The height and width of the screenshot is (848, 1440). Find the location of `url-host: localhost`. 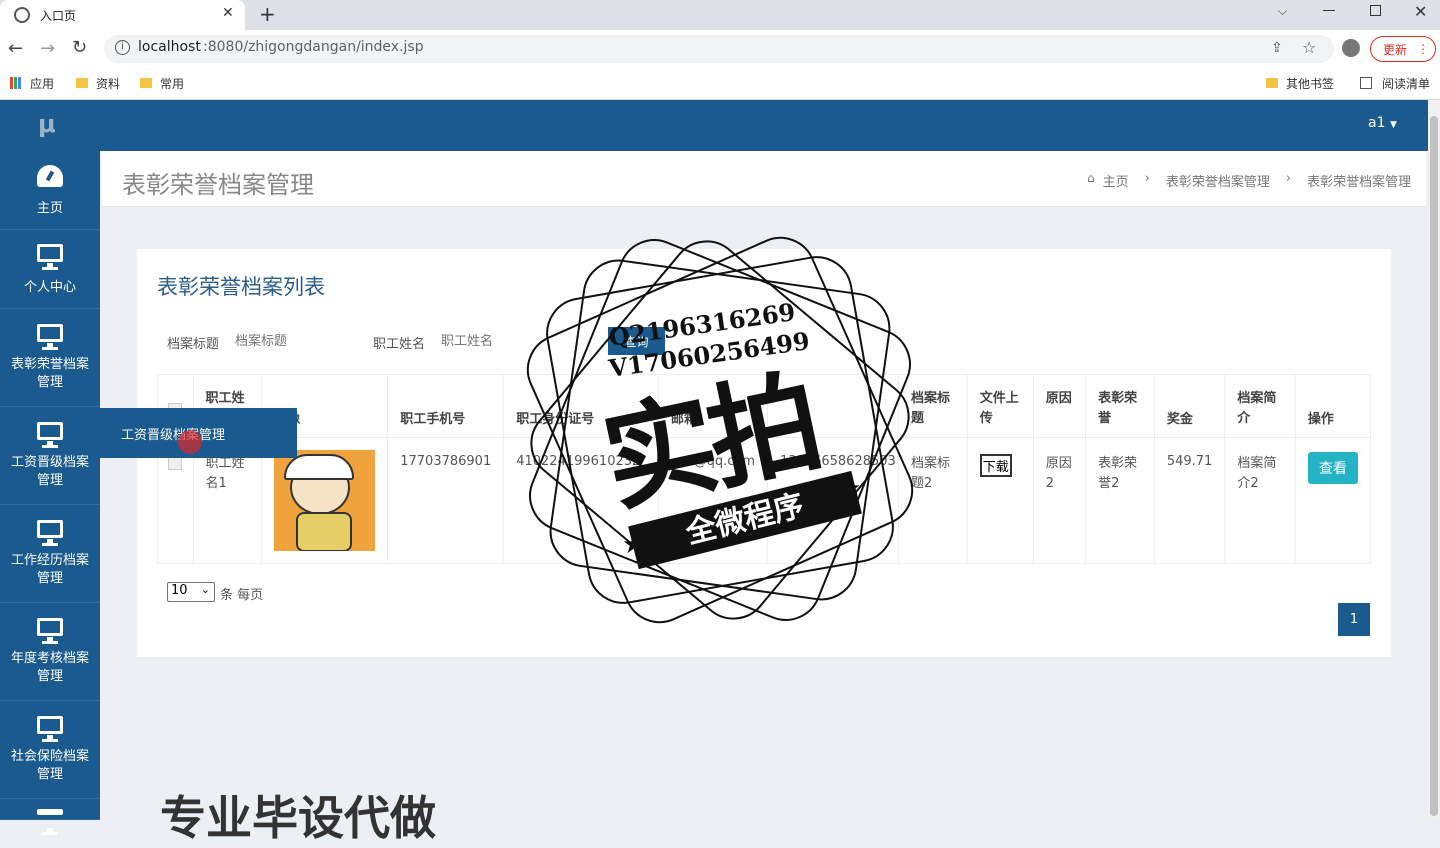

url-host: localhost is located at coordinates (169, 47).